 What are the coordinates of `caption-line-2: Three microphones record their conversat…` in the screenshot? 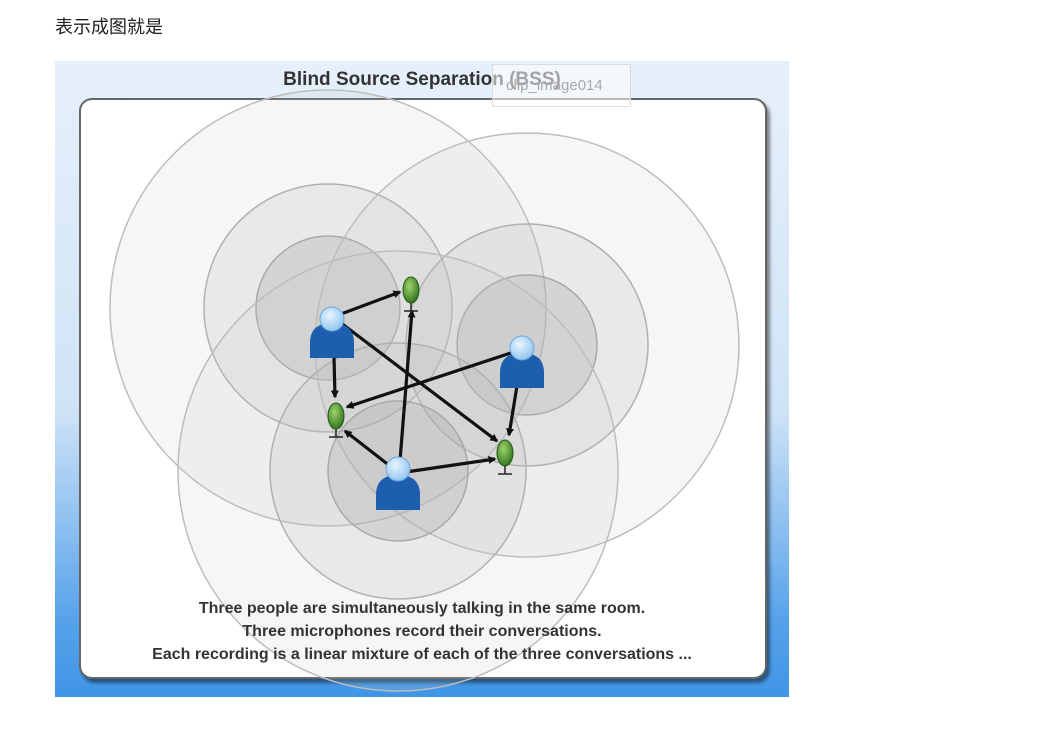 It's located at (422, 631).